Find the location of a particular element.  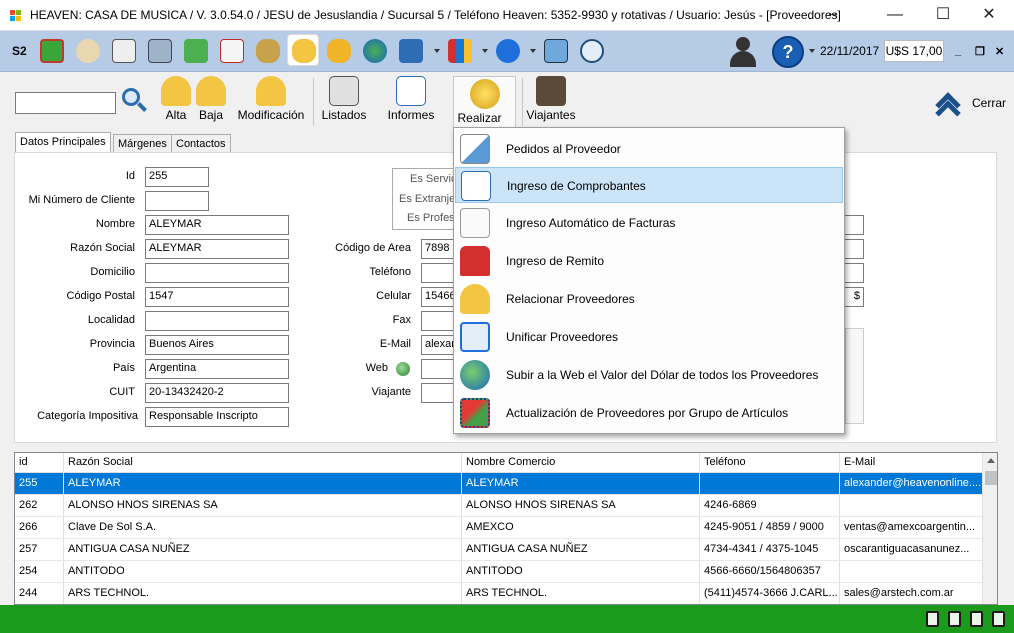

resize-icon: ↔ is located at coordinates (833, 12).